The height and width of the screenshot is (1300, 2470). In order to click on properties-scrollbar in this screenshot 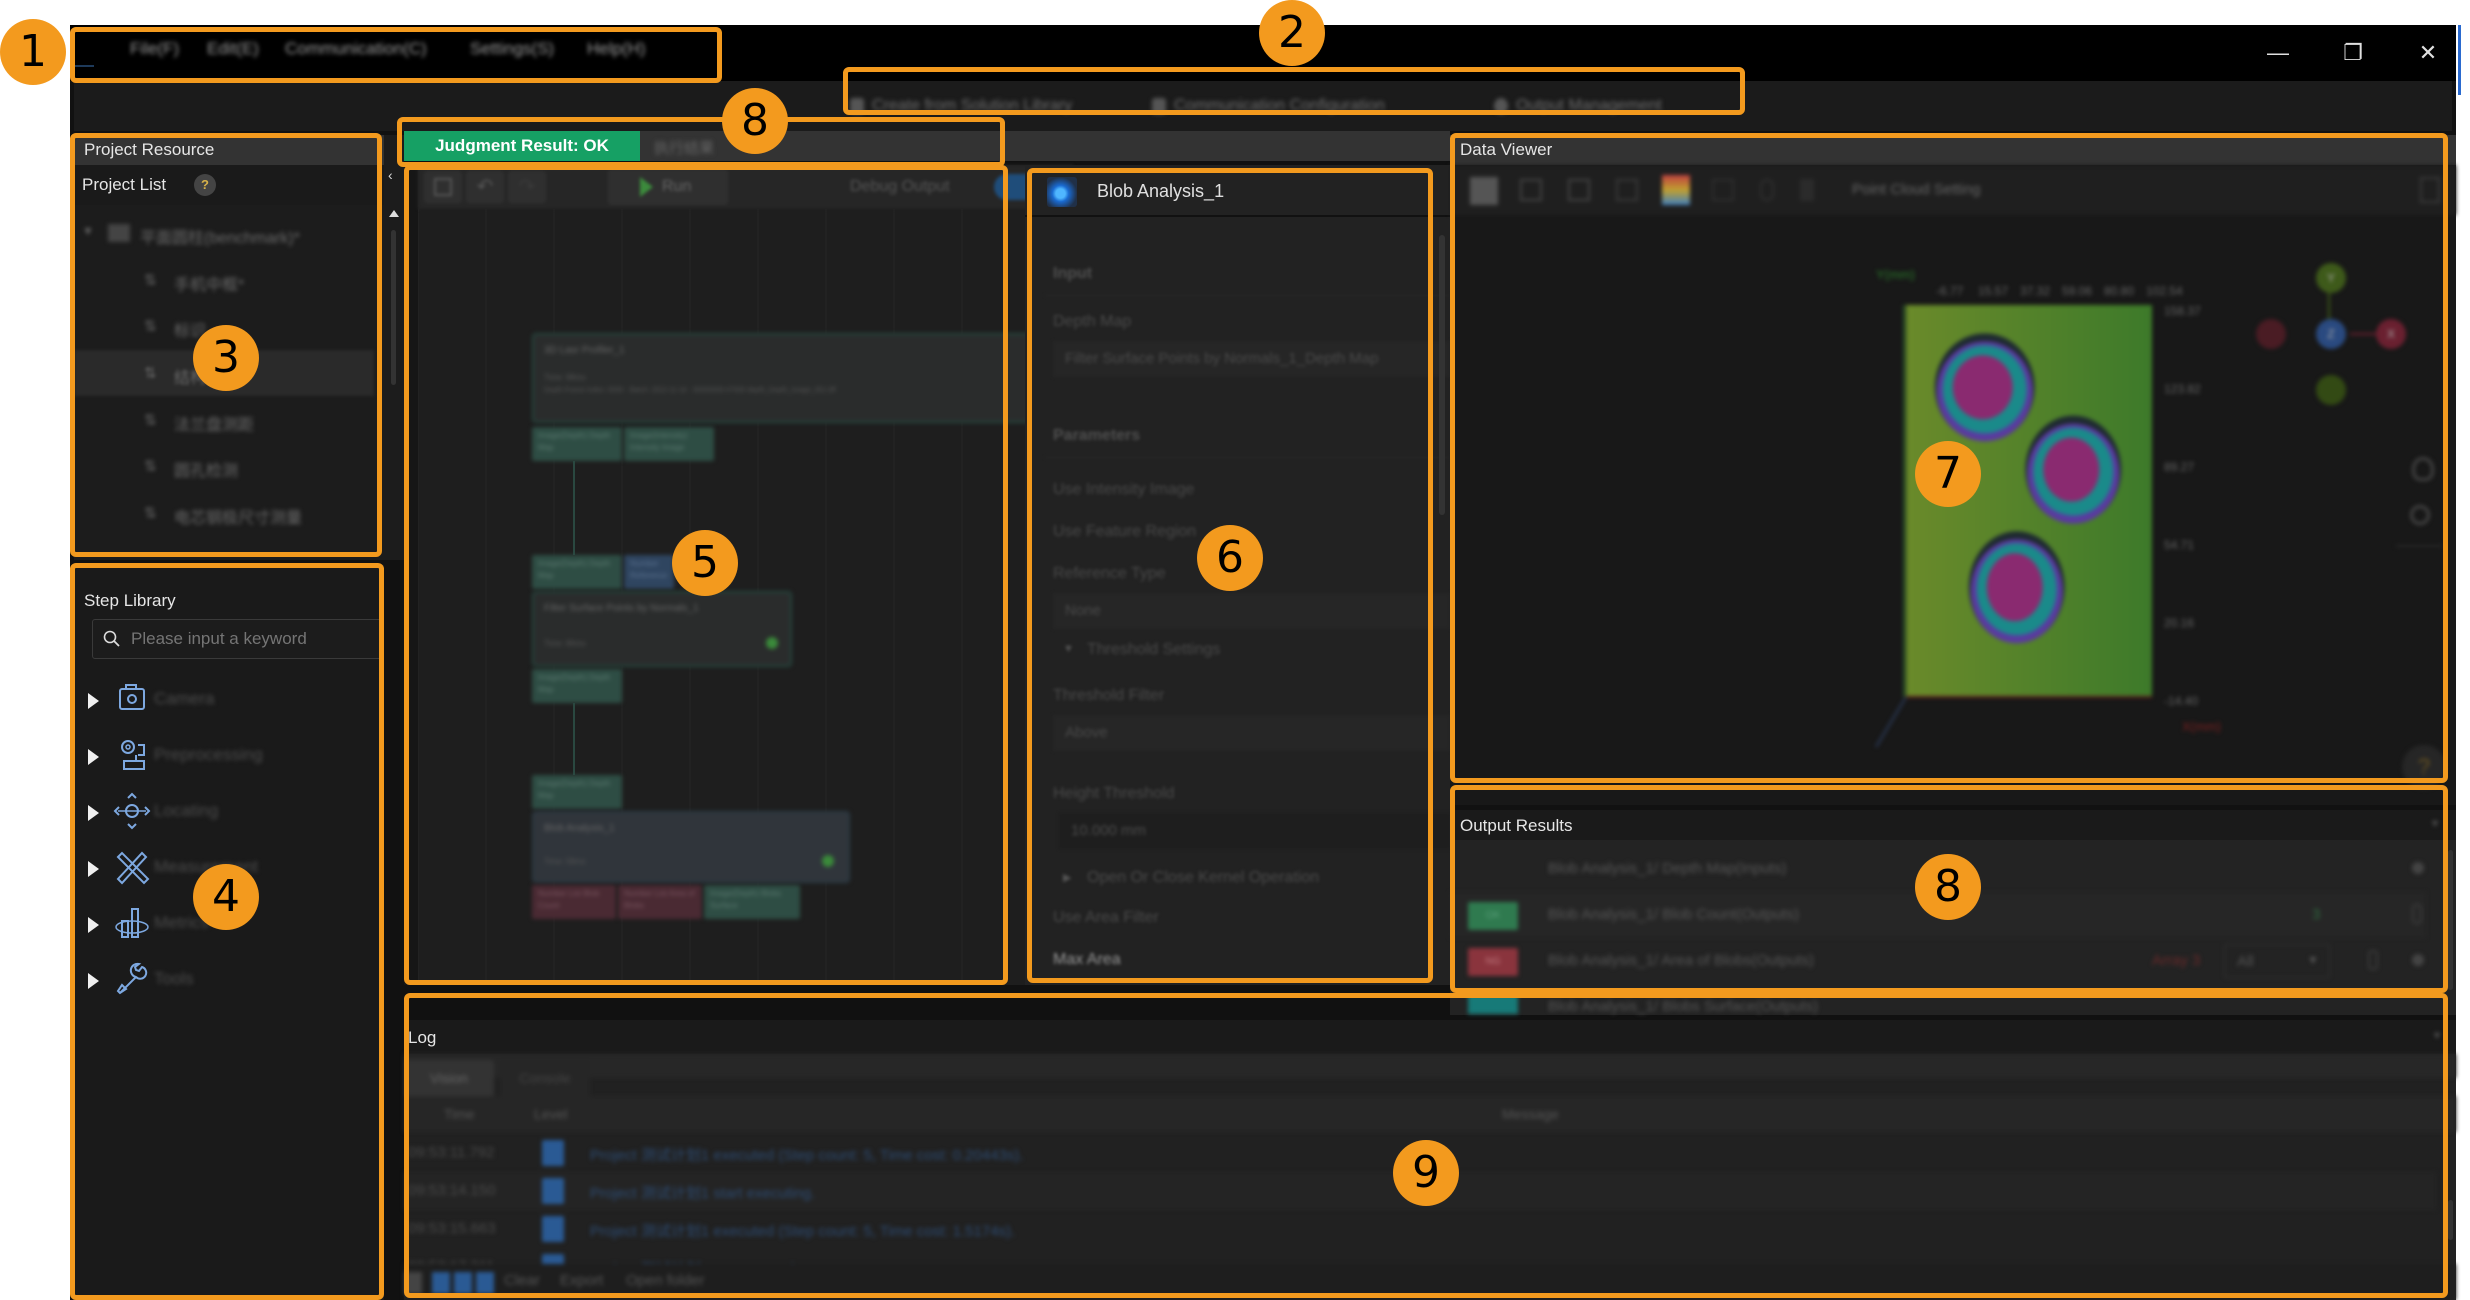, I will do `click(1442, 375)`.